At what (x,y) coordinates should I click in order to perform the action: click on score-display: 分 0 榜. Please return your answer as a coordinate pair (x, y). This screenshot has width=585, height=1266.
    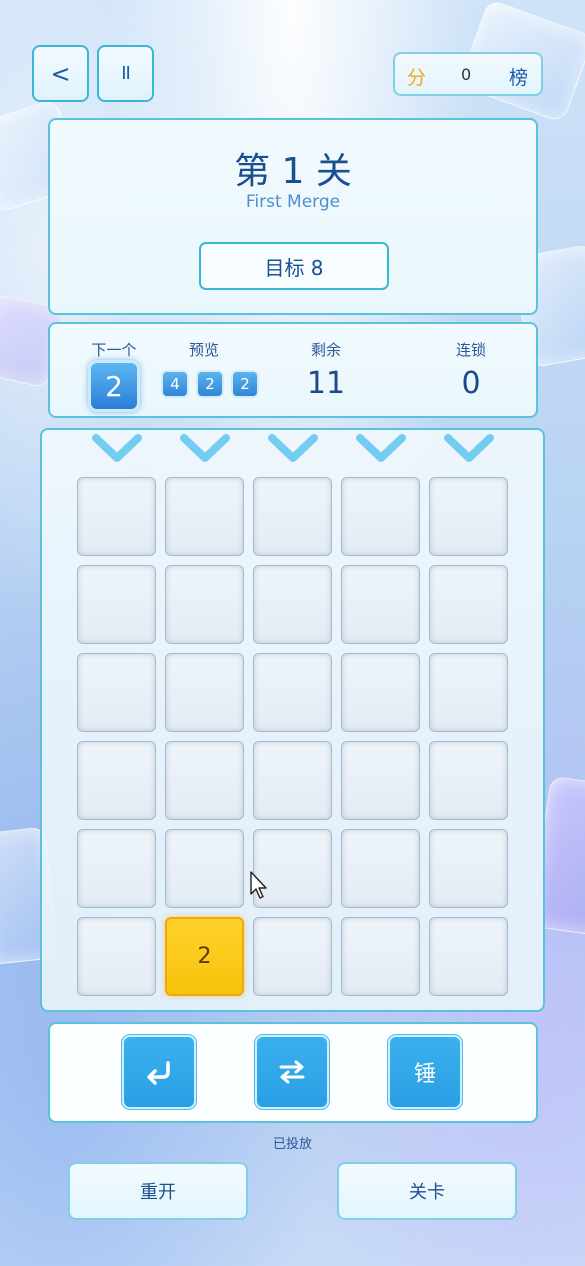
    Looking at the image, I should click on (468, 74).